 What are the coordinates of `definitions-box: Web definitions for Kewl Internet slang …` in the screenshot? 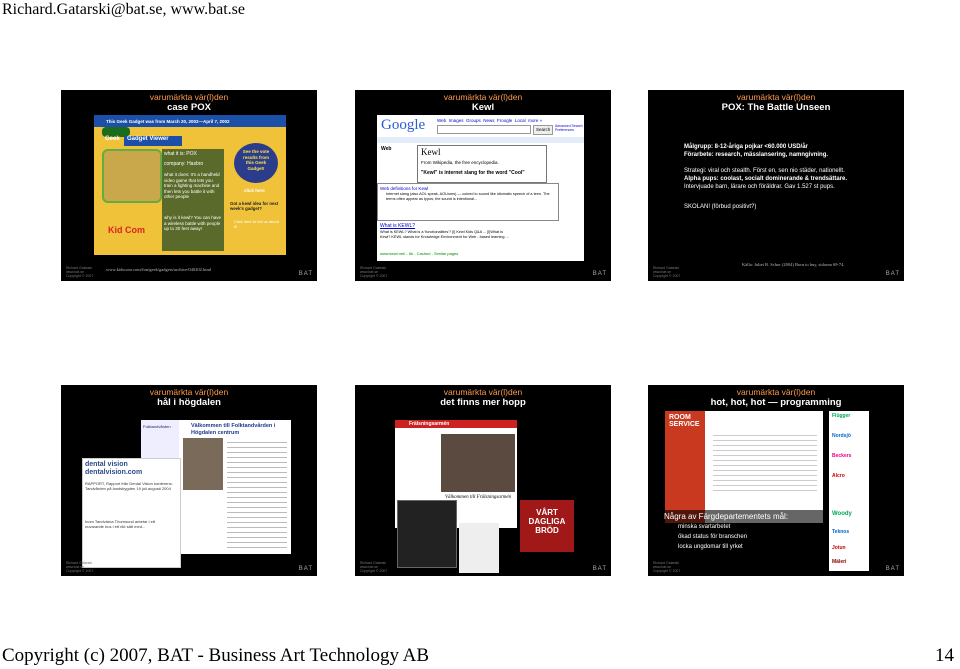 It's located at (468, 202).